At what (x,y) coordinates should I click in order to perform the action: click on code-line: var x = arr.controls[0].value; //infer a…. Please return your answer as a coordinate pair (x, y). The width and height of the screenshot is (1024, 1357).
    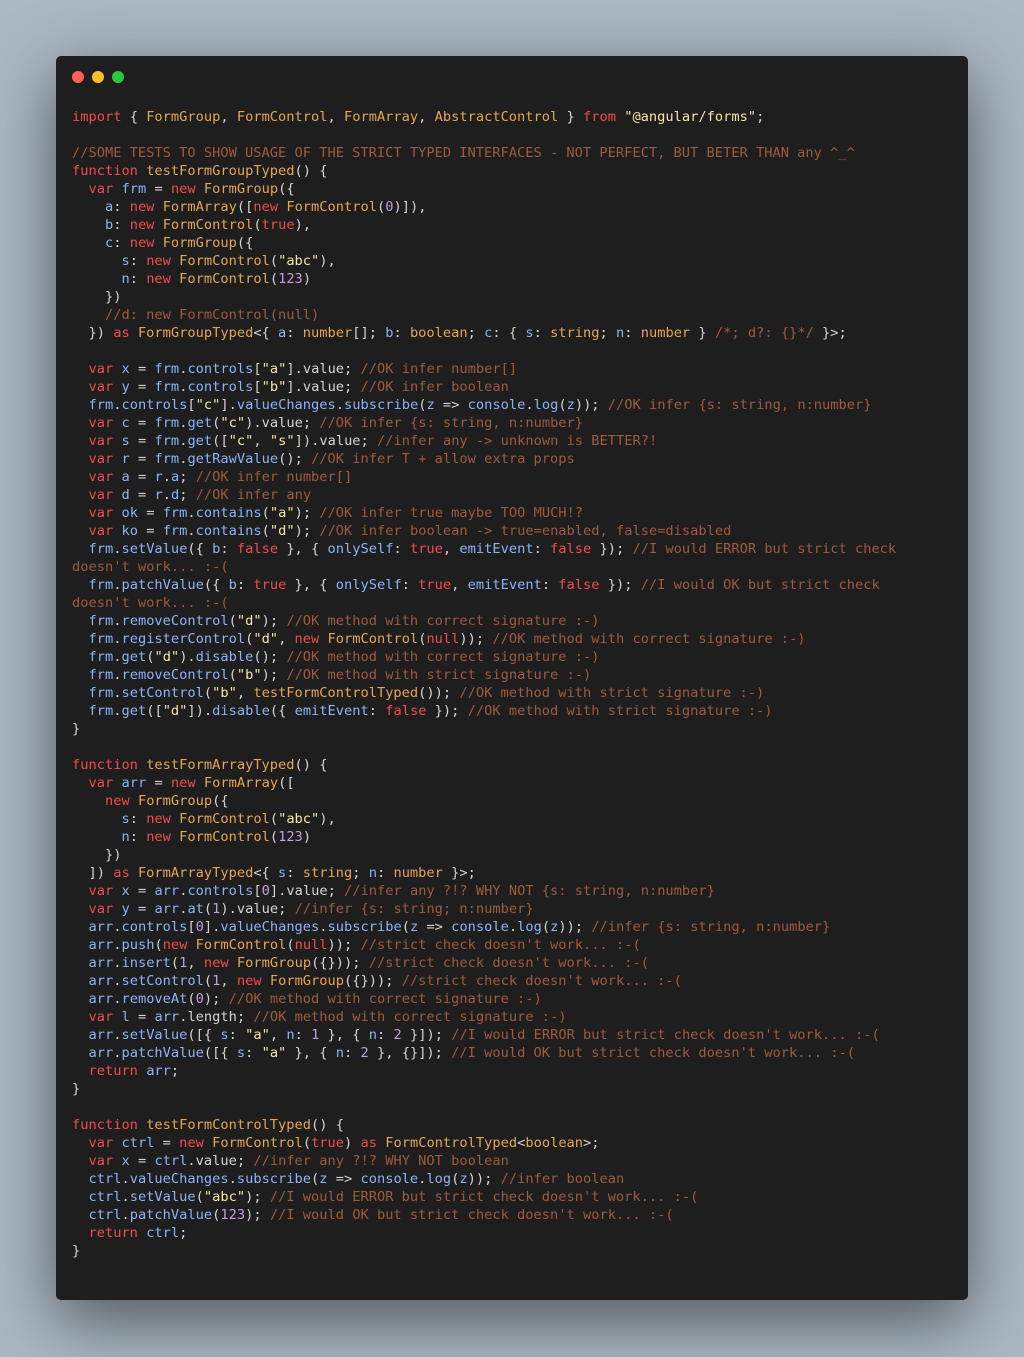
    Looking at the image, I should click on (401, 891).